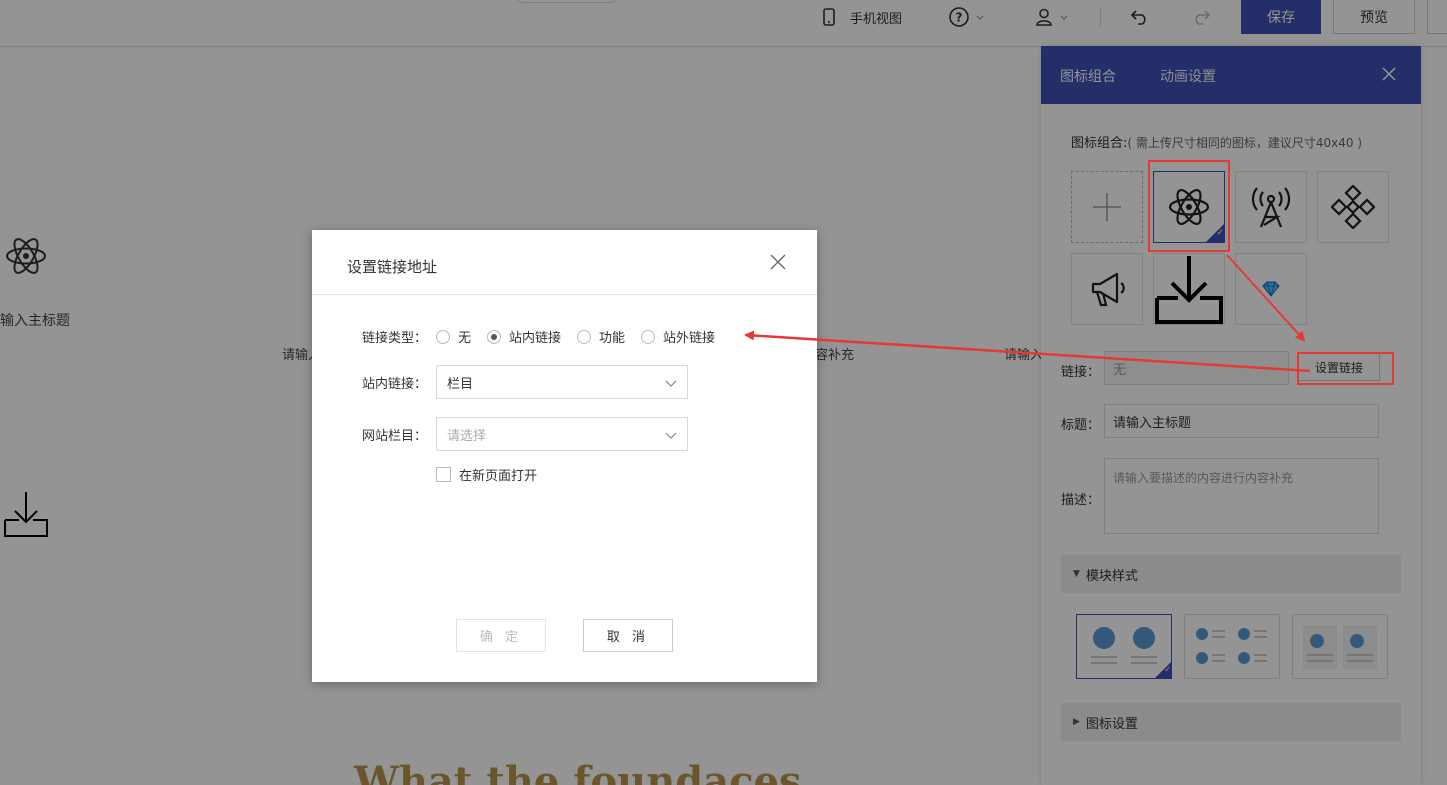  Describe the element at coordinates (564, 262) in the screenshot. I see `dialog-header: 设置链接地址` at that location.